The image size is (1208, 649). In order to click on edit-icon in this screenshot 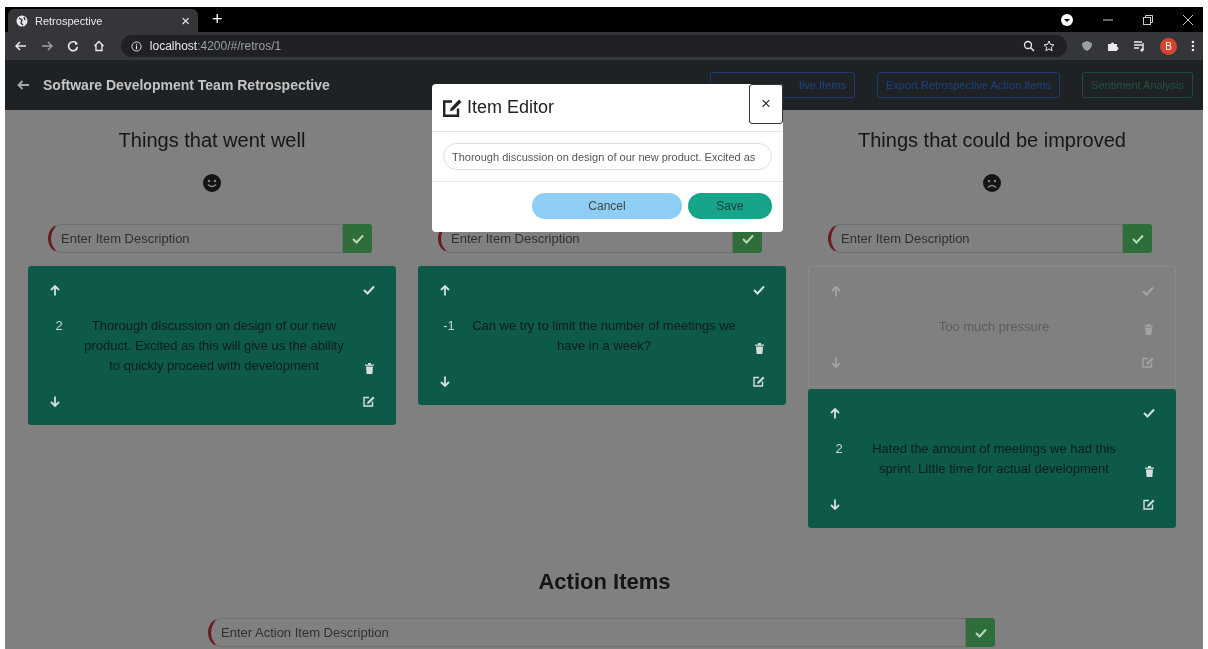, I will do `click(452, 107)`.